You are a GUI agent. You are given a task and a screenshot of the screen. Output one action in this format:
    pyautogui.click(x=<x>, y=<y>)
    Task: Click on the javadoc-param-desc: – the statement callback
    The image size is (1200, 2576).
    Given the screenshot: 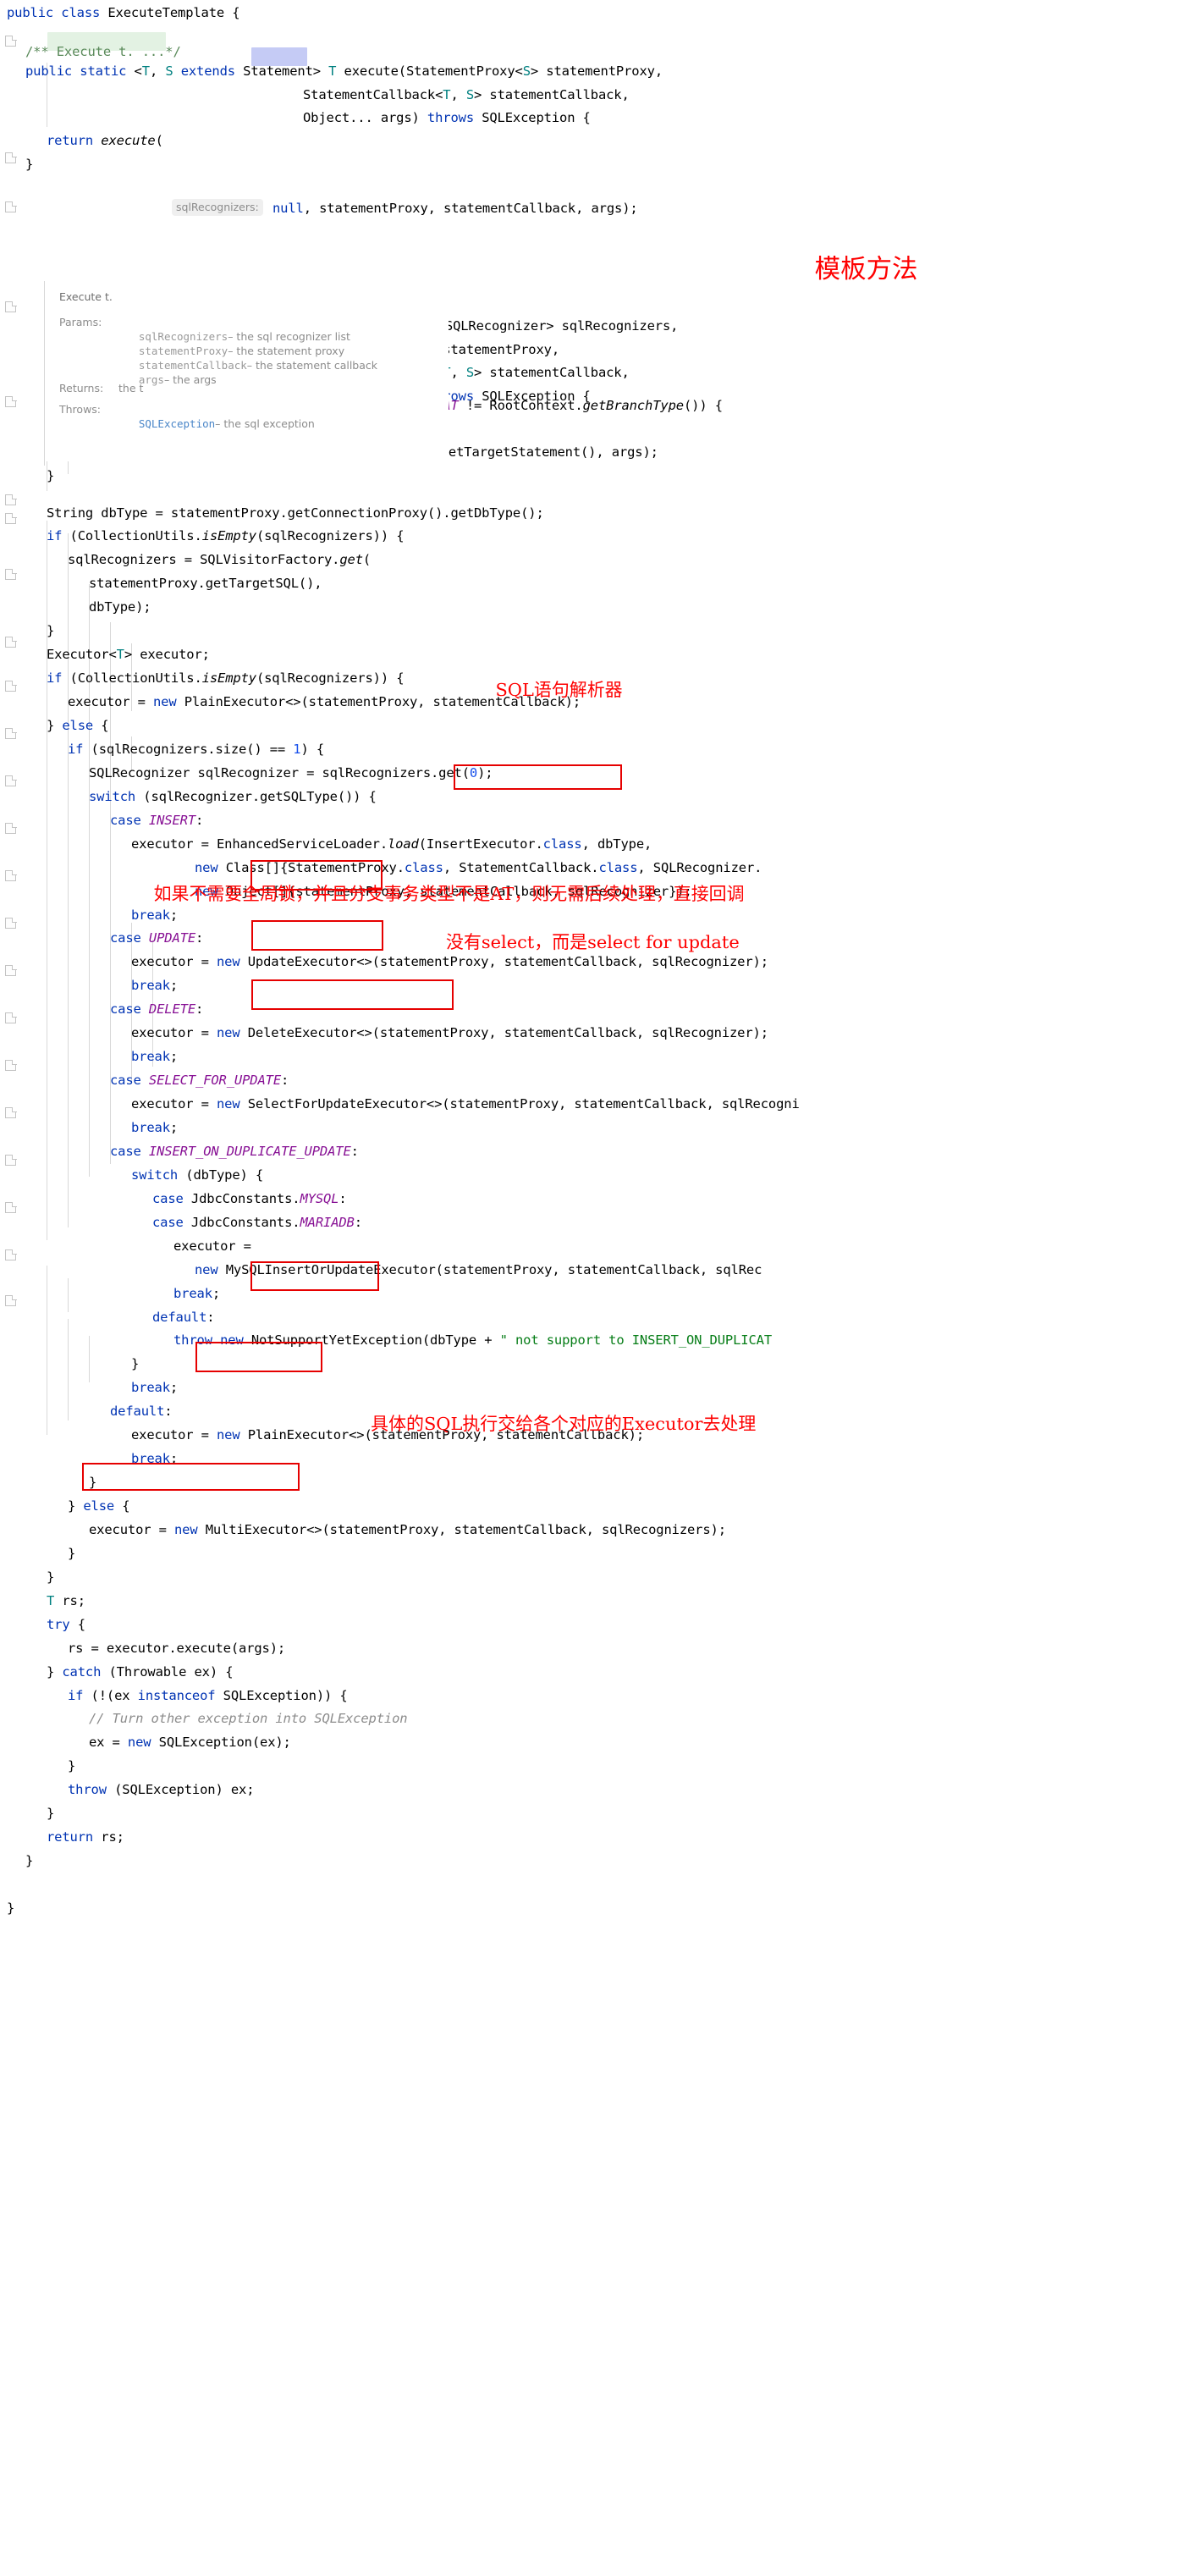 What is the action you would take?
    pyautogui.click(x=312, y=365)
    